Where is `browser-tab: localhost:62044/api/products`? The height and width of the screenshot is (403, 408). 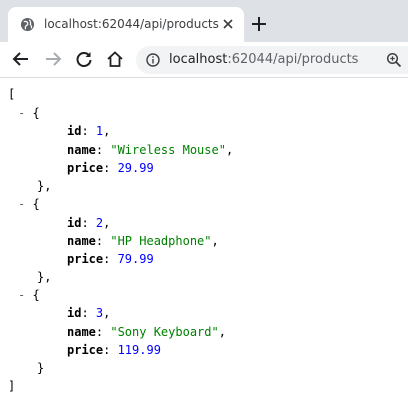 browser-tab: localhost:62044/api/products is located at coordinates (126, 24).